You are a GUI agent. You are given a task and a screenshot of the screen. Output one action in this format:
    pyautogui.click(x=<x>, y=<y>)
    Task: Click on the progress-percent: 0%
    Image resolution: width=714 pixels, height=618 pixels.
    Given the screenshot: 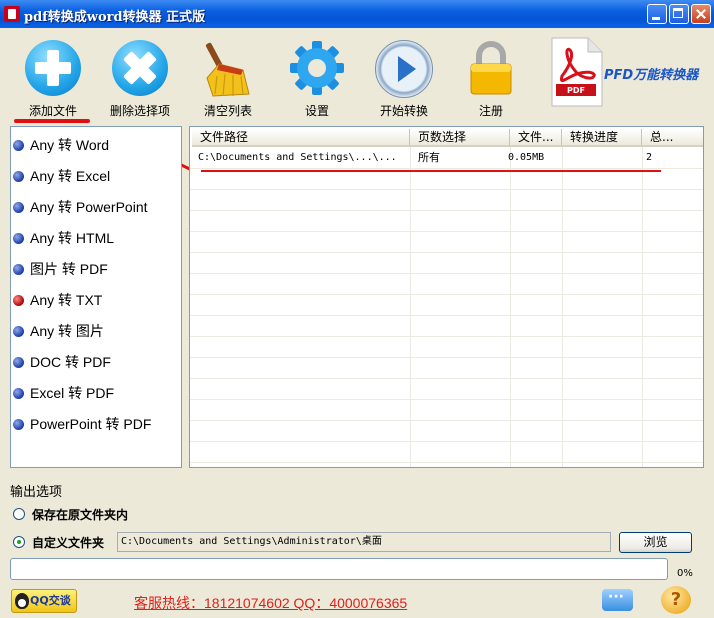 What is the action you would take?
    pyautogui.click(x=685, y=573)
    